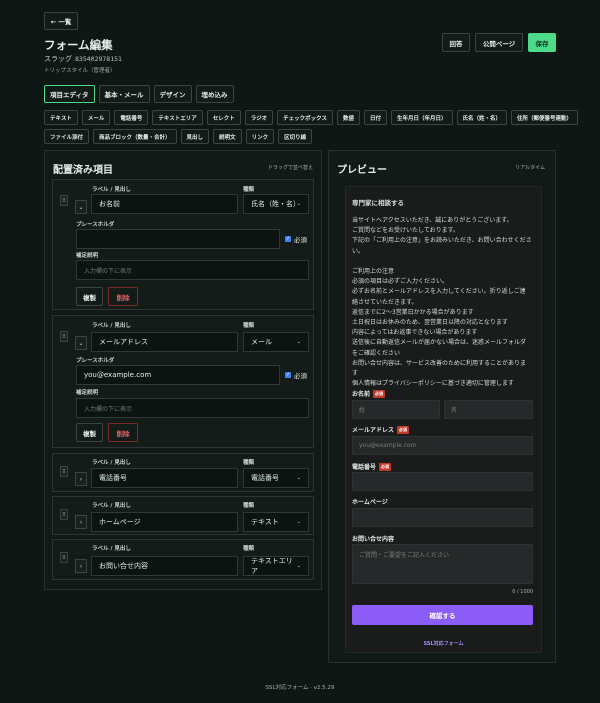 Image resolution: width=600 pixels, height=703 pixels. Describe the element at coordinates (276, 204) in the screenshot. I see `type-select: 氏名（姓・名） ⌄` at that location.